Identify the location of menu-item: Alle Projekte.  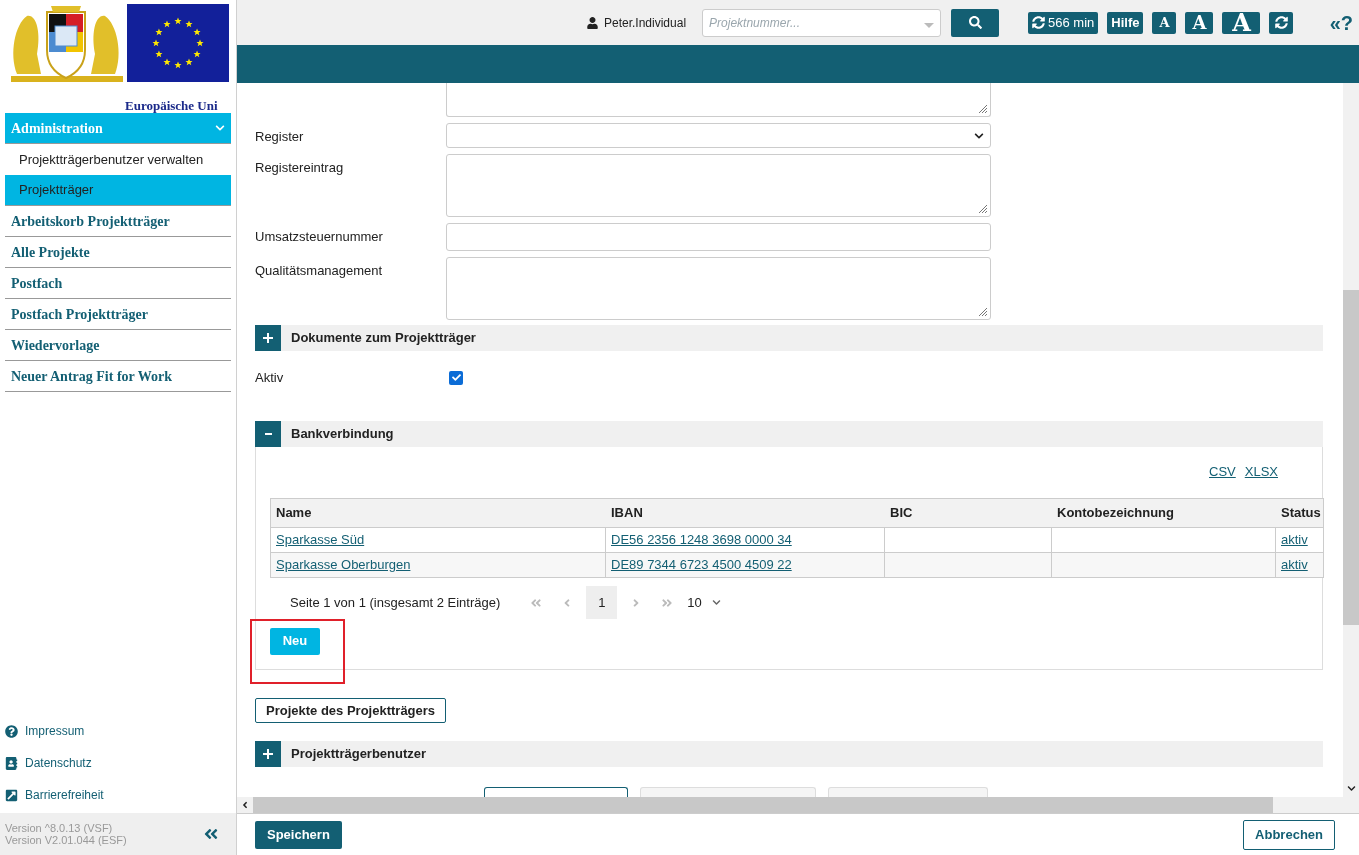
(118, 252).